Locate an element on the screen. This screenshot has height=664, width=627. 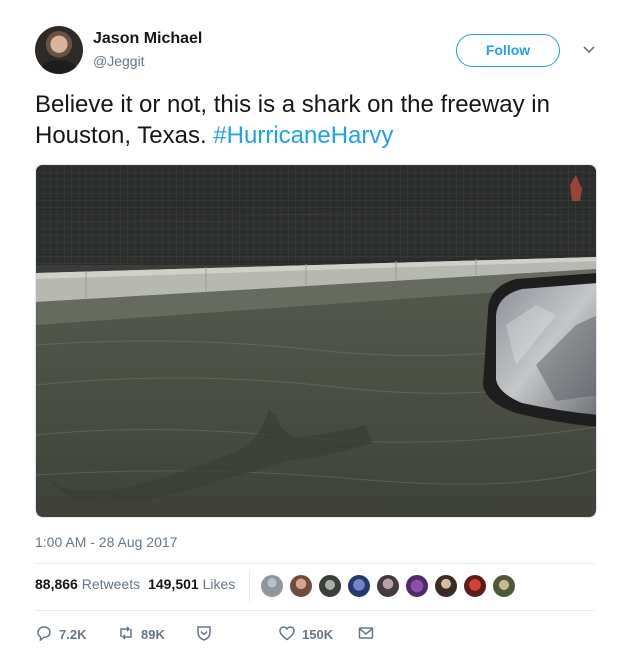
author-handle: @Jeggit is located at coordinates (119, 61).